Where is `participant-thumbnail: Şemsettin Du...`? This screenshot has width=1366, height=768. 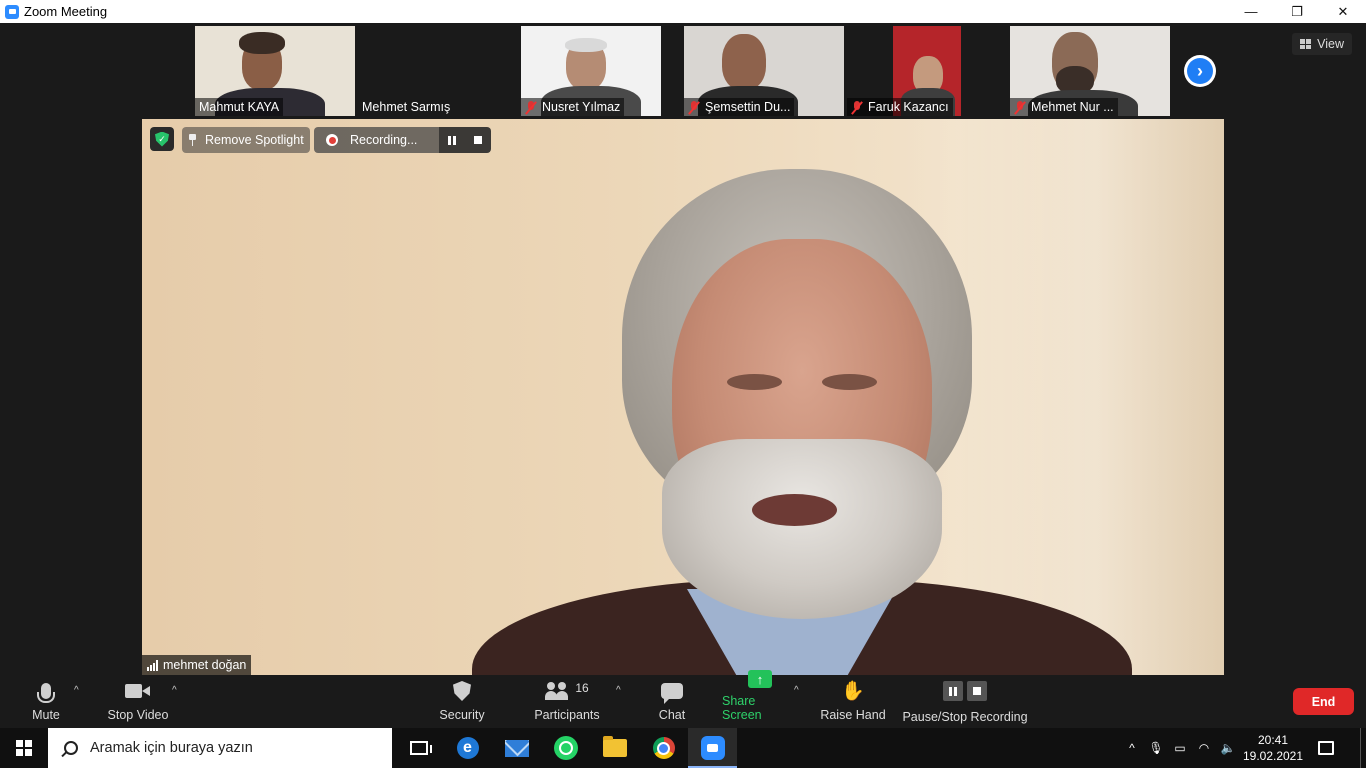
participant-thumbnail: Şemsettin Du... is located at coordinates (764, 71).